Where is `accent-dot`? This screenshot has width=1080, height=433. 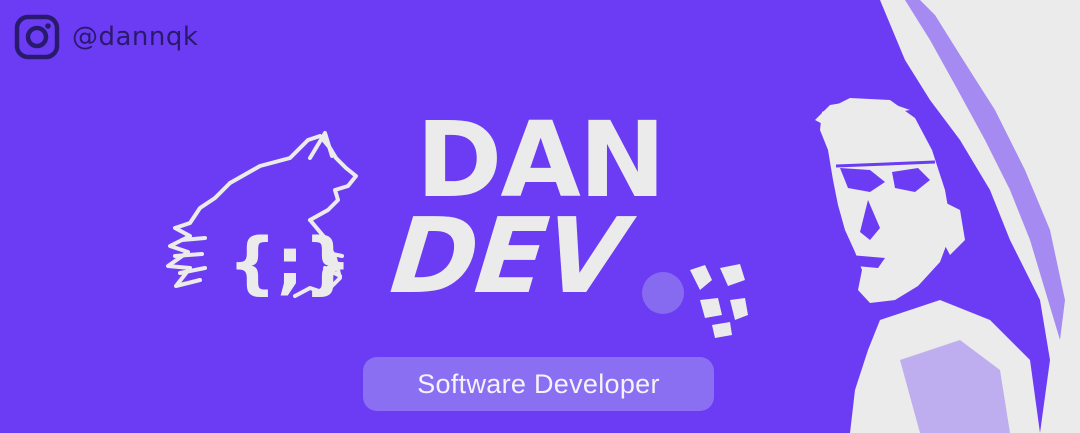
accent-dot is located at coordinates (663, 293).